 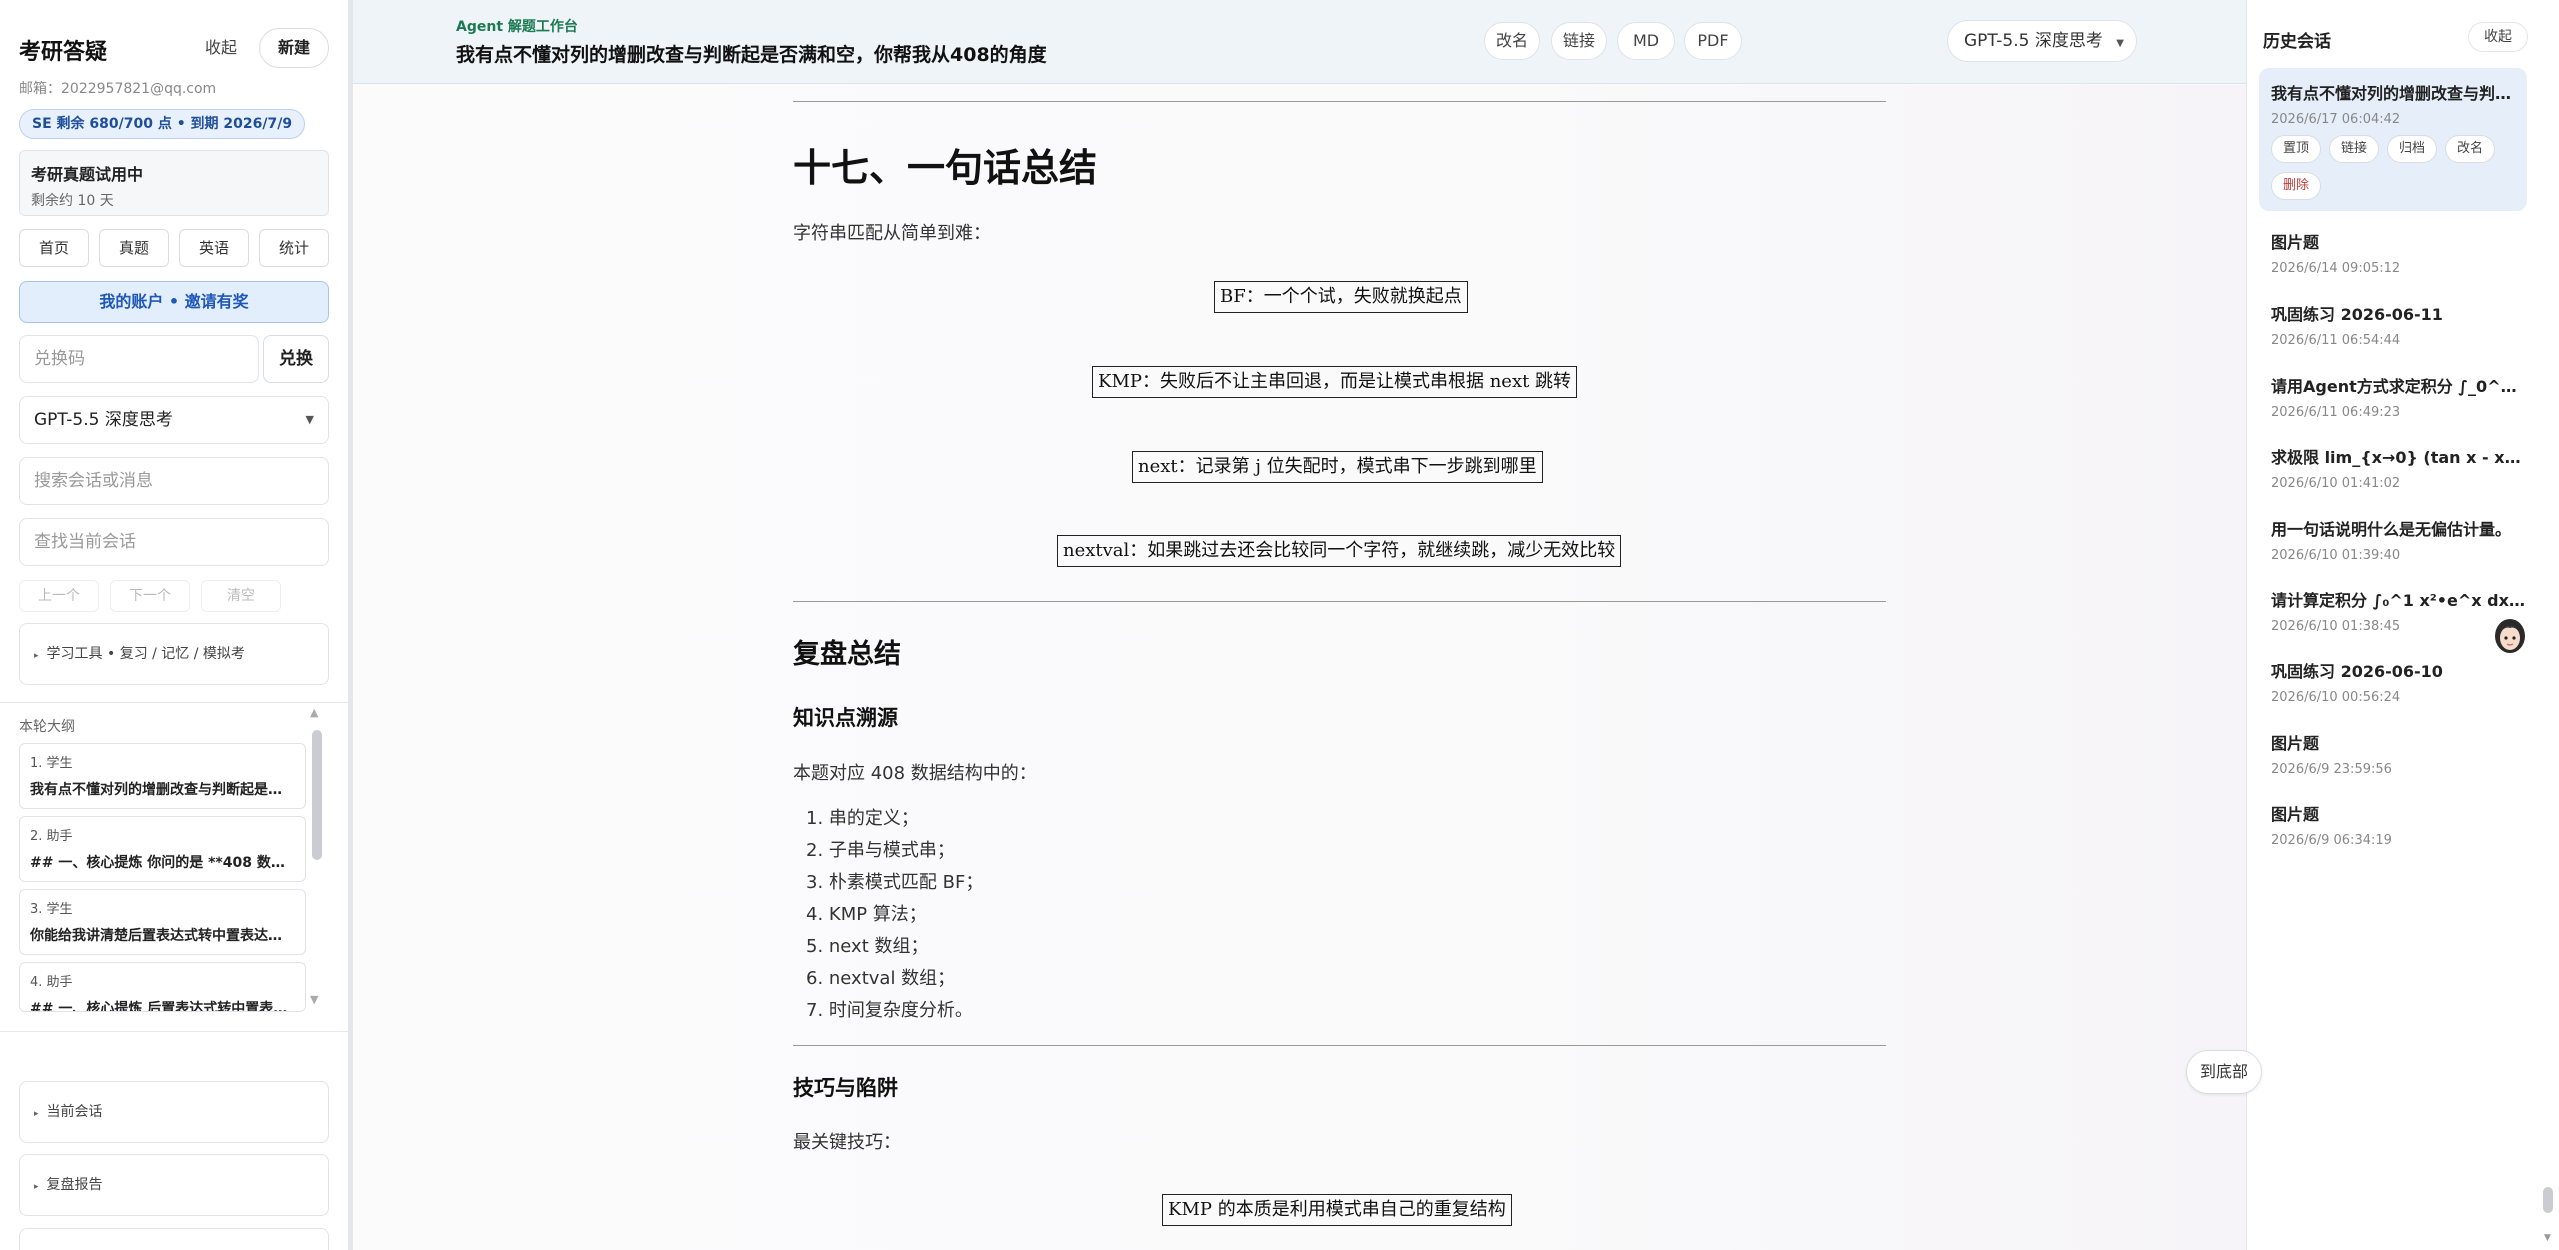 What do you see at coordinates (174, 481) in the screenshot?
I see `search-sessions-input: 搜索会话或消息` at bounding box center [174, 481].